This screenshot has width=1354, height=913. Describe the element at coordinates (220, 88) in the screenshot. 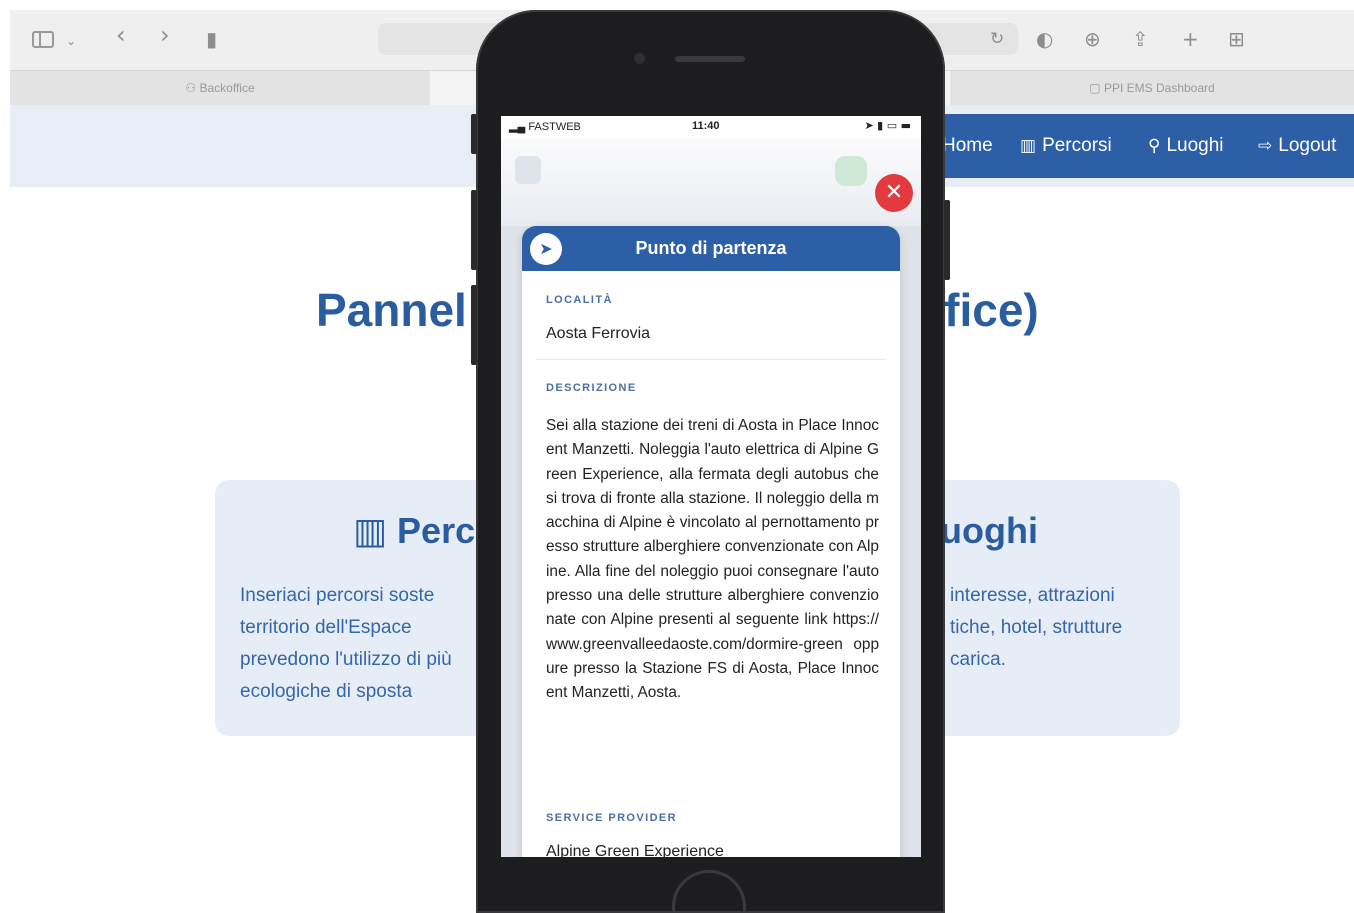

I see `tab-backoffice: ⚇ Backoffice` at that location.